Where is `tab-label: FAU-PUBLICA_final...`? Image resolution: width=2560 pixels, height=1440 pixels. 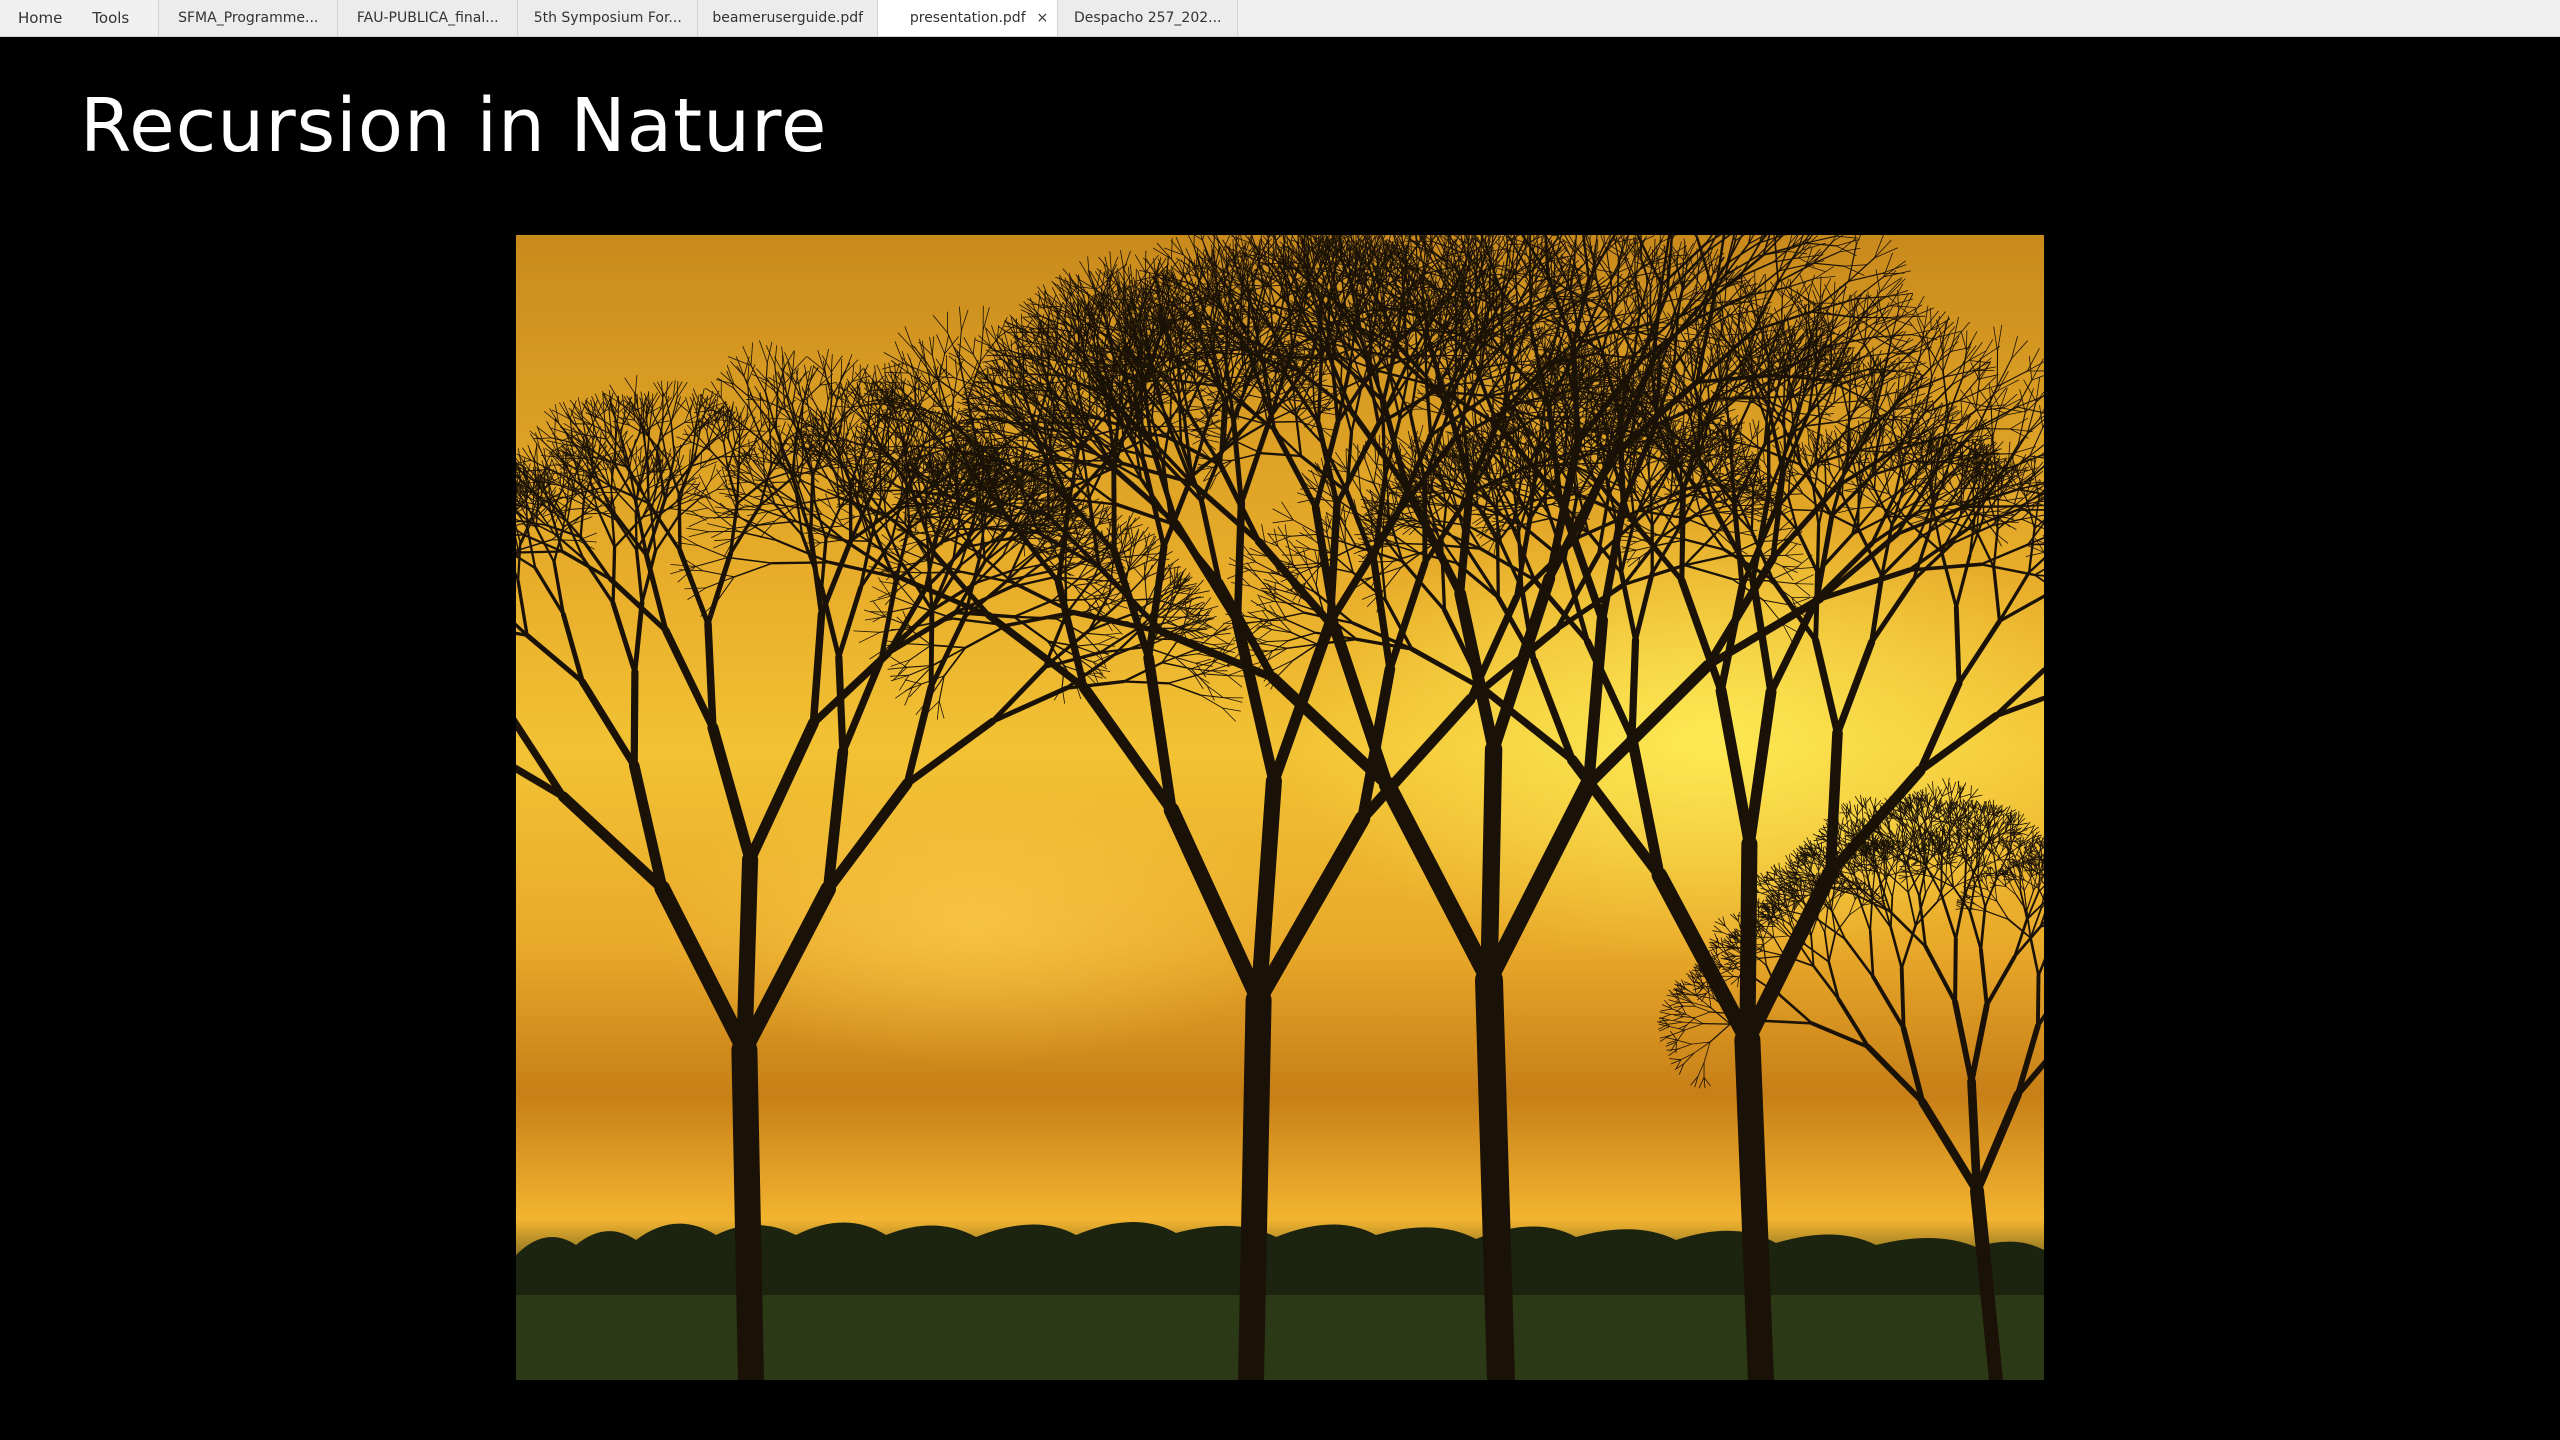
tab-label: FAU-PUBLICA_final... is located at coordinates (427, 18).